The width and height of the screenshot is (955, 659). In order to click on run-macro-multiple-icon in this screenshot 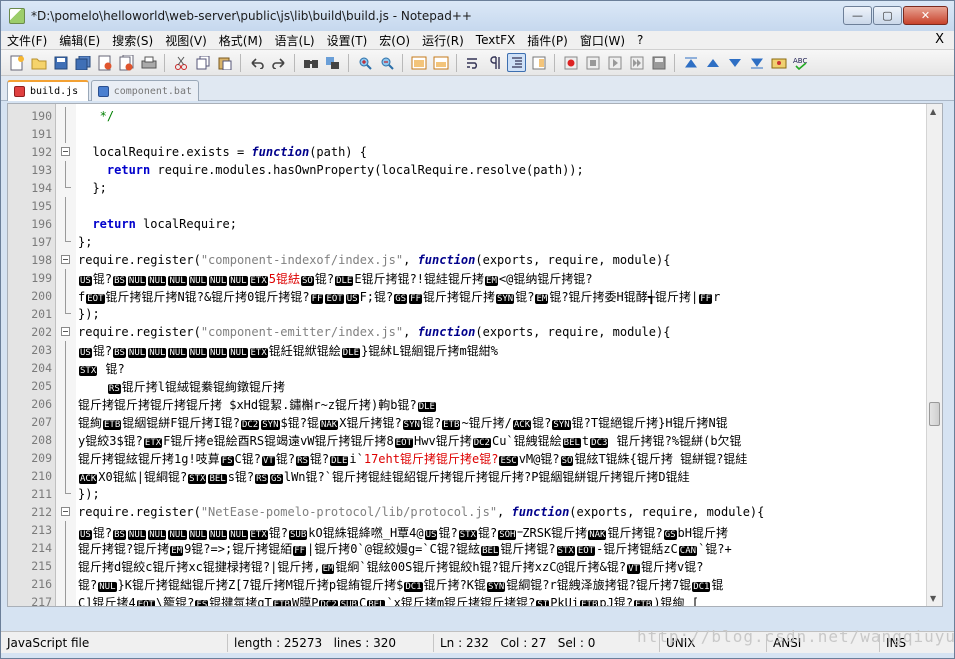, I will do `click(636, 62)`.